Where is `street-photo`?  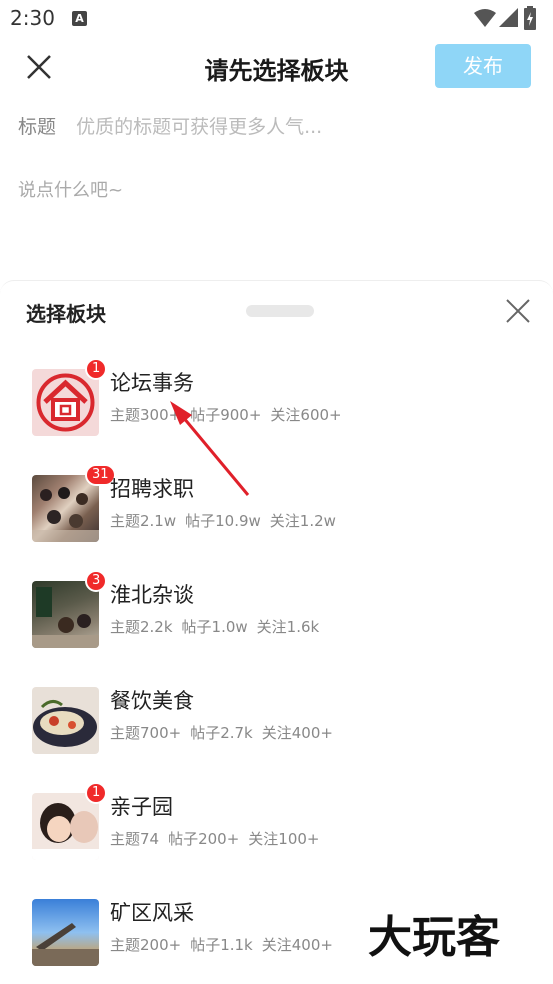 street-photo is located at coordinates (65, 614).